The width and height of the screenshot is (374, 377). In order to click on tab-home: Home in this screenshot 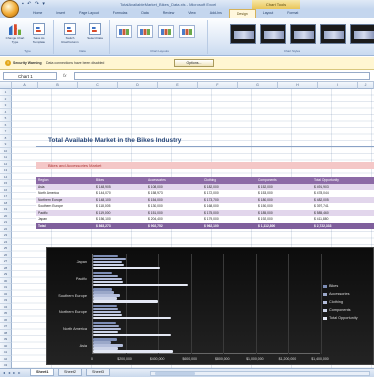, I will do `click(37, 13)`.